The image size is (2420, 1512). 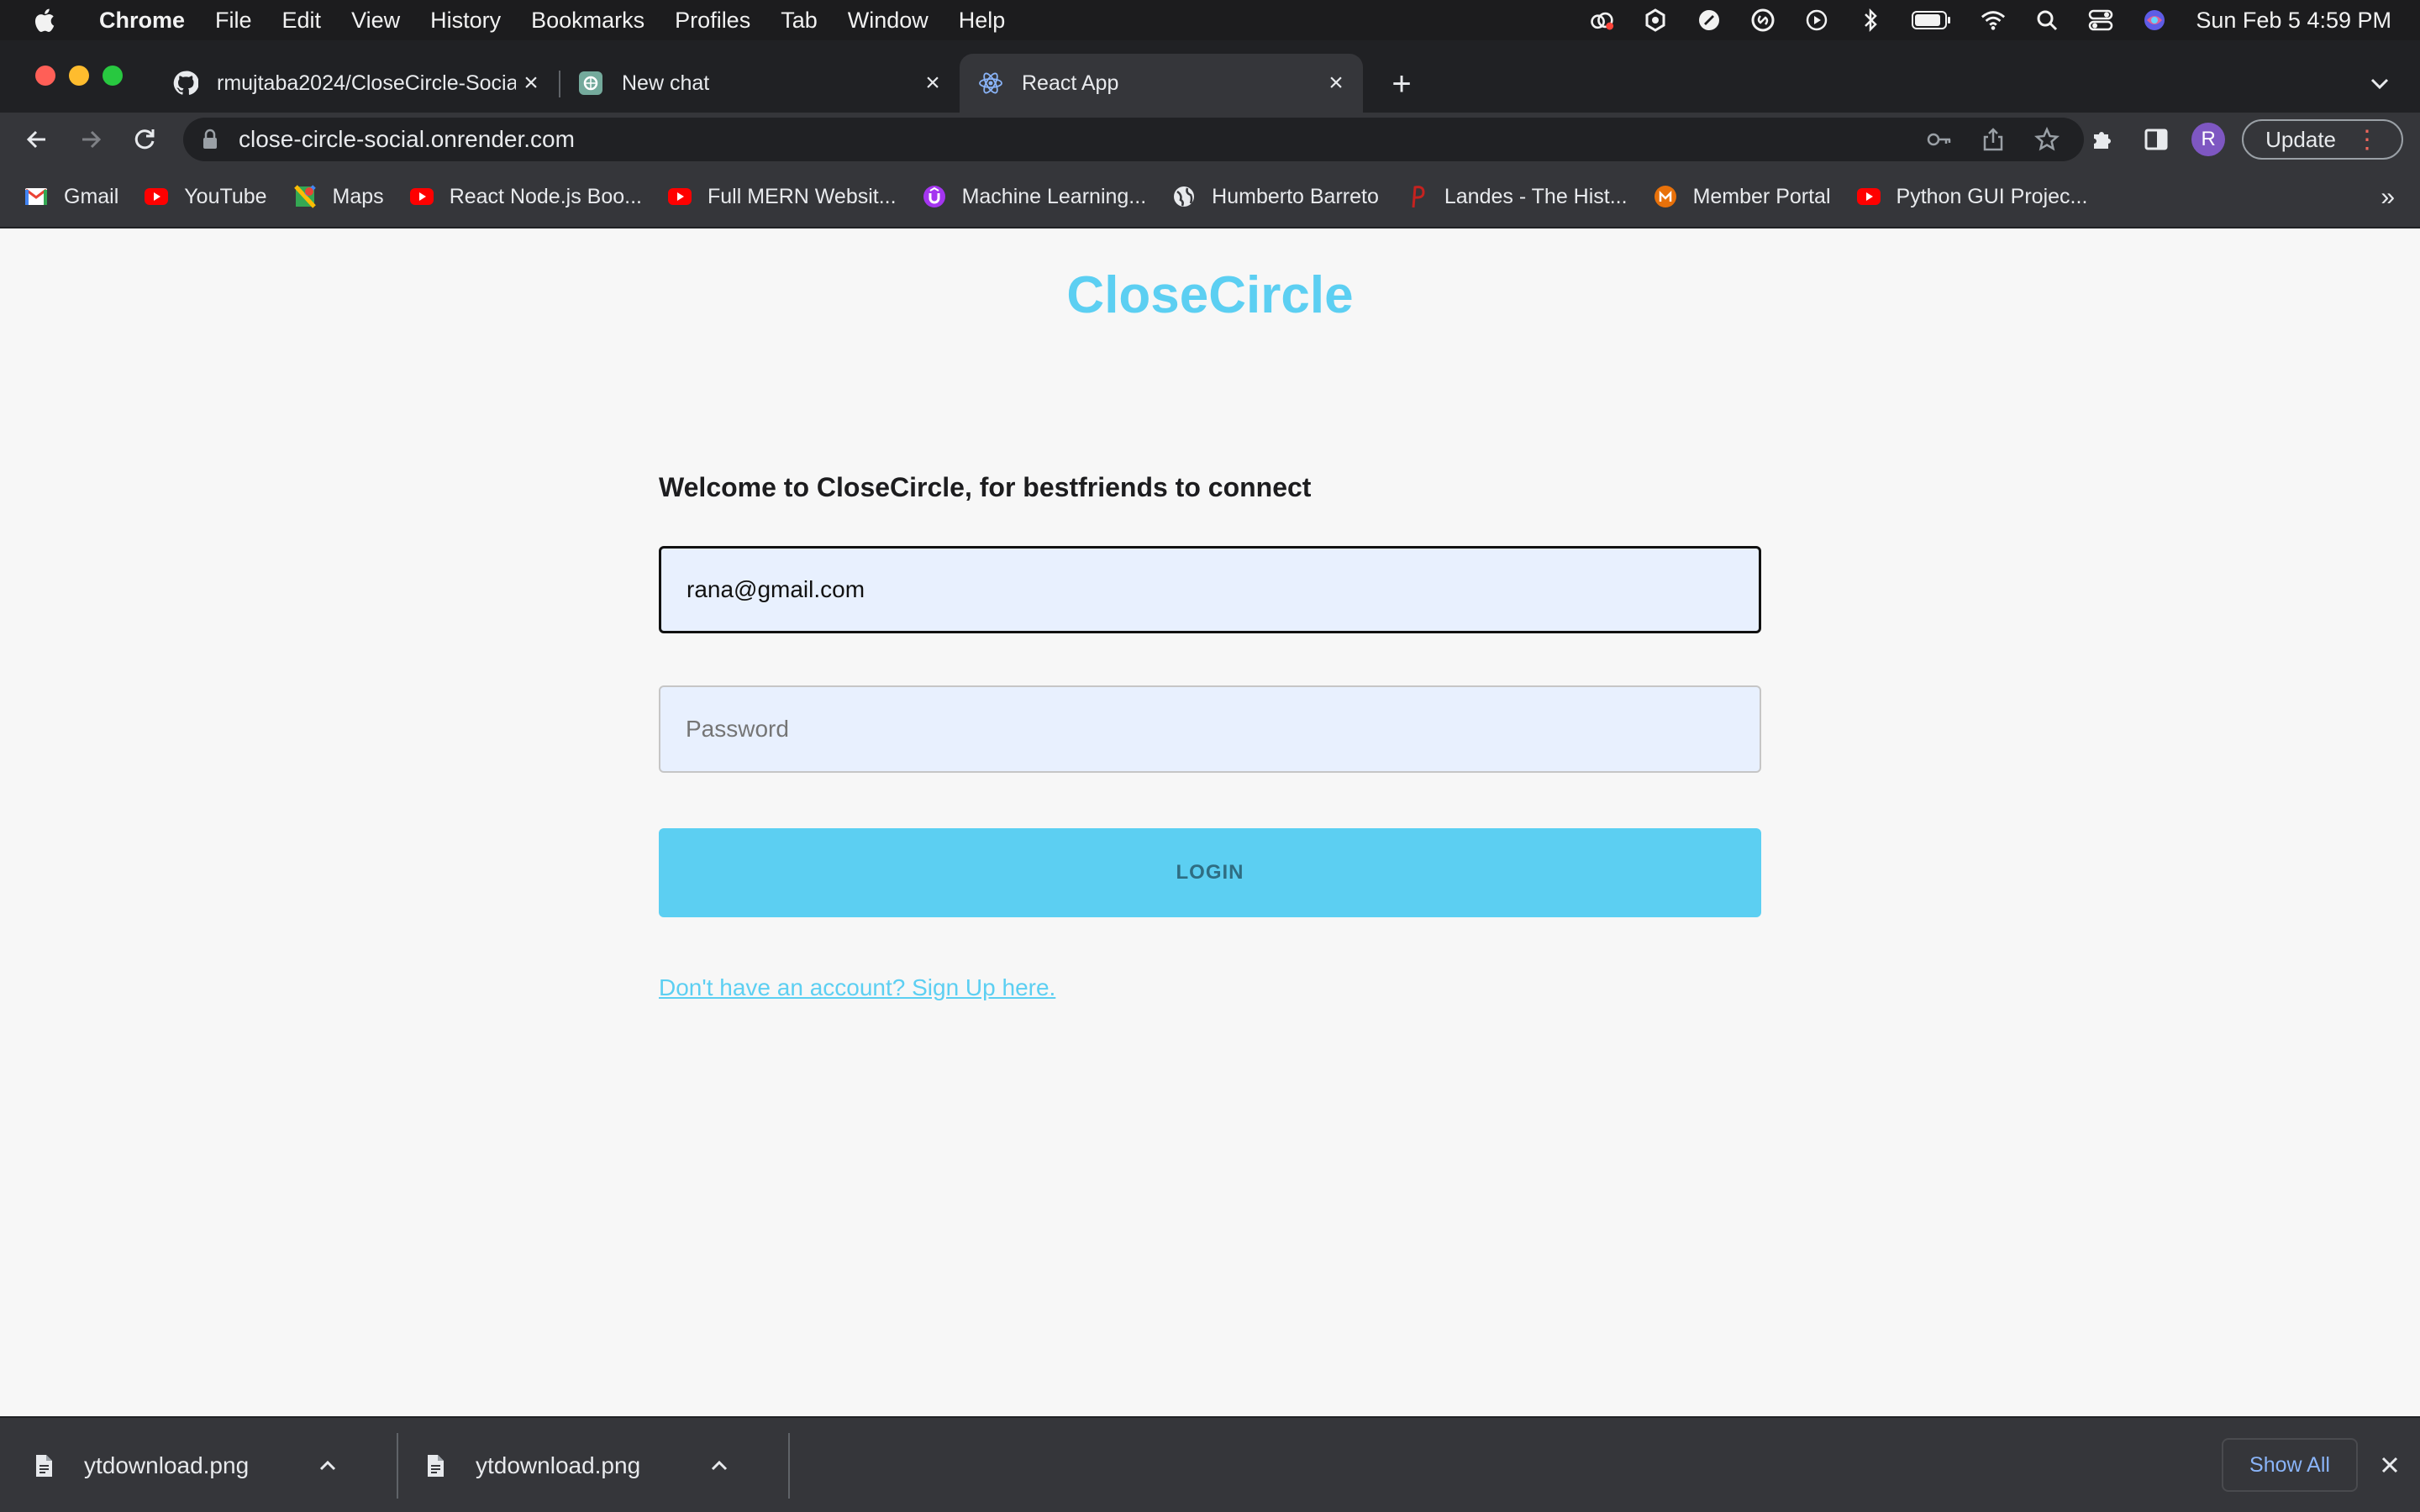 I want to click on menu-tab: Tab, so click(x=799, y=21).